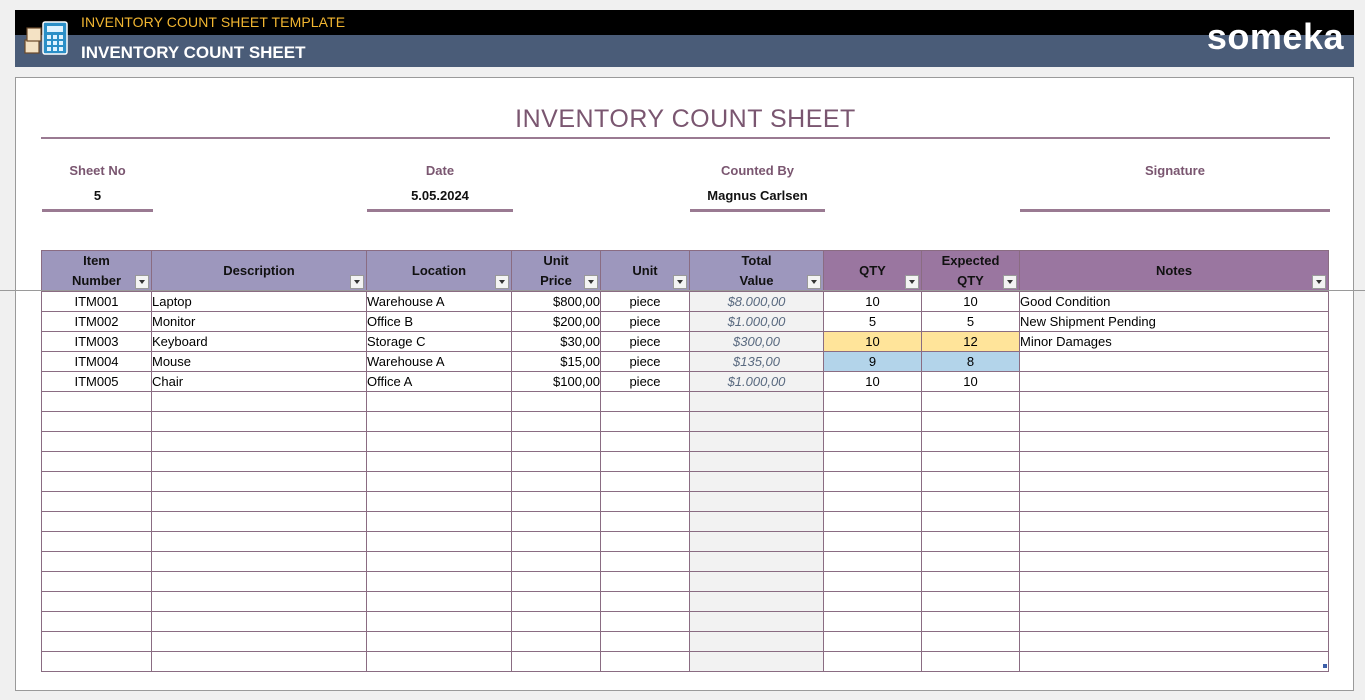 This screenshot has width=1365, height=700. What do you see at coordinates (971, 382) in the screenshot?
I see `cell-expected-qty: 10` at bounding box center [971, 382].